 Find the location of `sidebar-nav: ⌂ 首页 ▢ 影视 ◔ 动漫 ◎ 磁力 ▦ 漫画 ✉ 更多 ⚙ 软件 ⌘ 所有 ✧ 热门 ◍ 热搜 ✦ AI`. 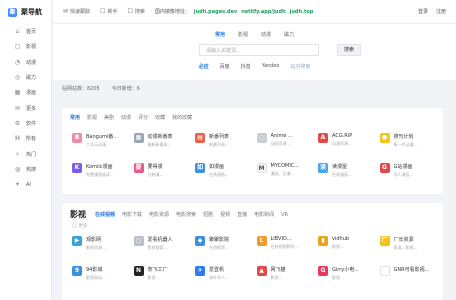

sidebar-nav: ⌂ 首页 ▢ 影视 ◔ 动漫 ◎ 磁力 ▦ 漫画 ✉ 更多 ⚙ 软件 ⌘ 所有 ✧ 热门 ◍ 热搜 ✦ AI is located at coordinates (25, 108).